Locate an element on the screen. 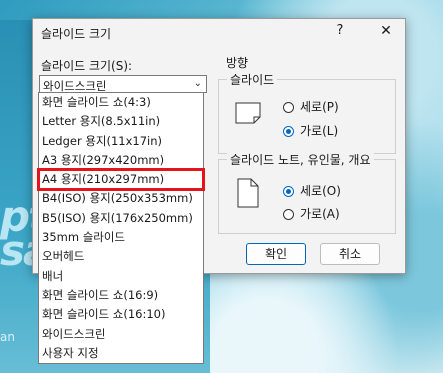 The height and width of the screenshot is (373, 443). landscape-page-icon is located at coordinates (248, 113).